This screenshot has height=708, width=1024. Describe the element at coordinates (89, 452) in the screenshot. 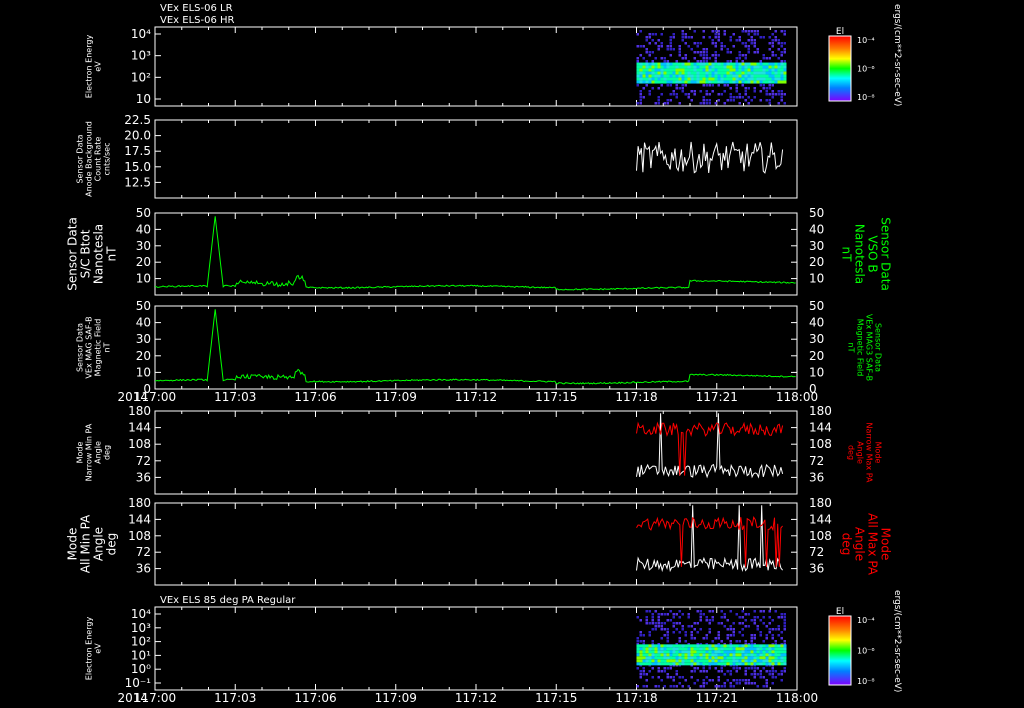

I see `p5-ylabel-line: Narrow Min PA` at that location.